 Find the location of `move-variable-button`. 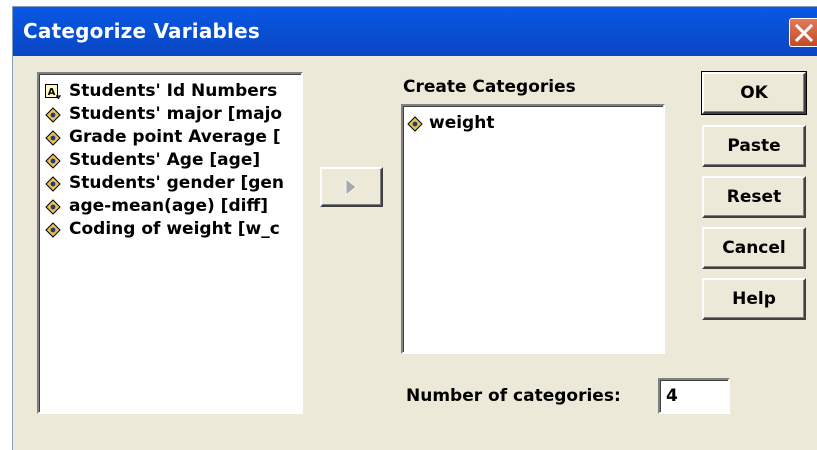

move-variable-button is located at coordinates (351, 187).